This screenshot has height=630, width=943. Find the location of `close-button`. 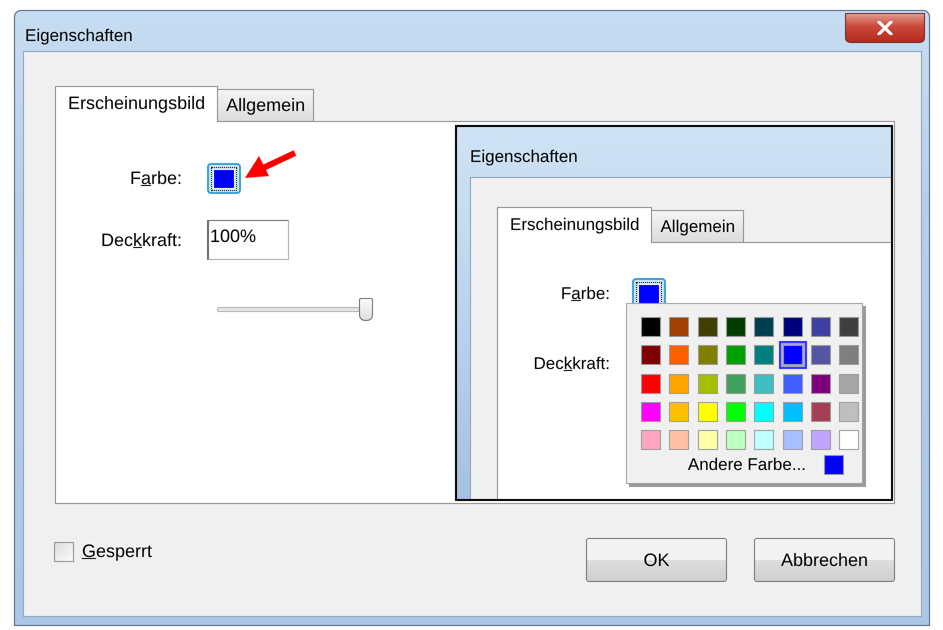

close-button is located at coordinates (885, 28).